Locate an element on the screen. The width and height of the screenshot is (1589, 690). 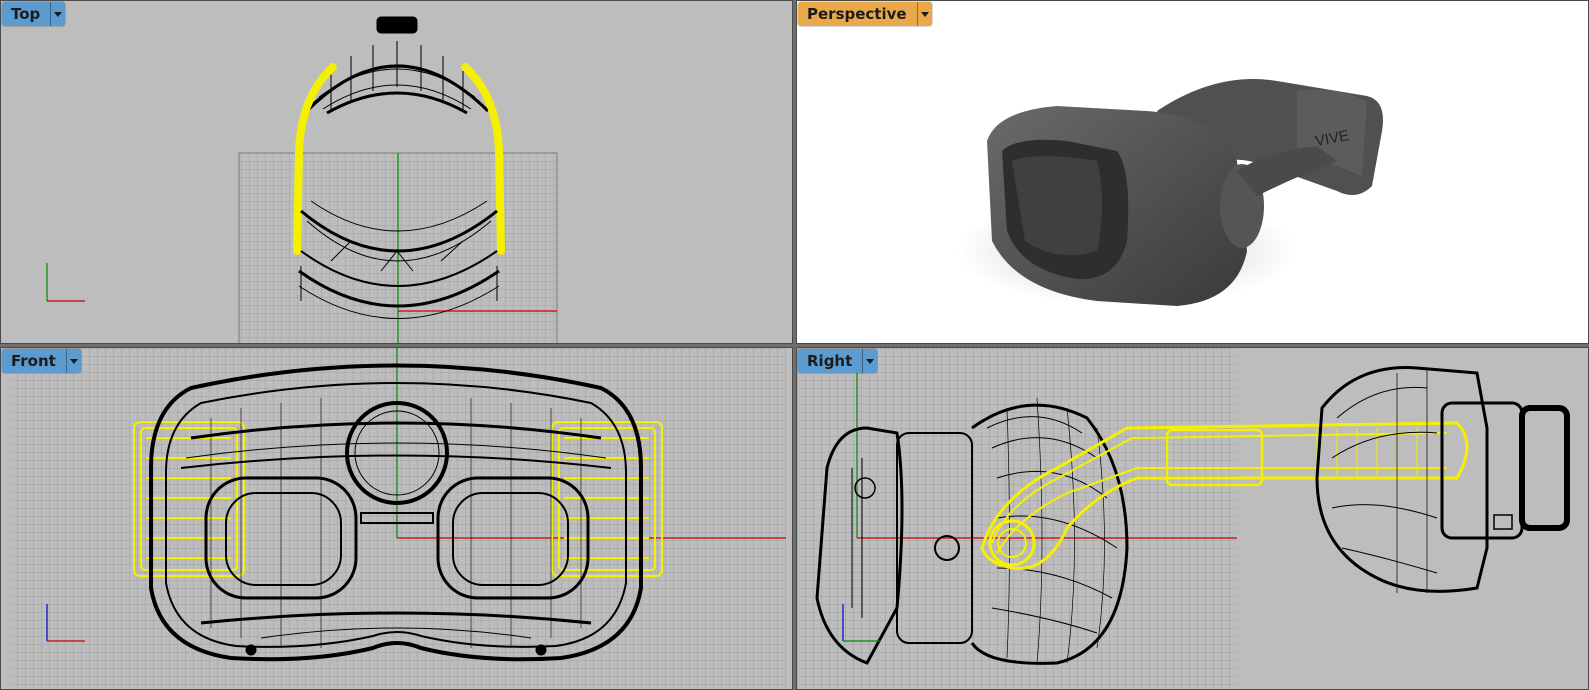
viewport-title-perspective: Perspective is located at coordinates (857, 14).